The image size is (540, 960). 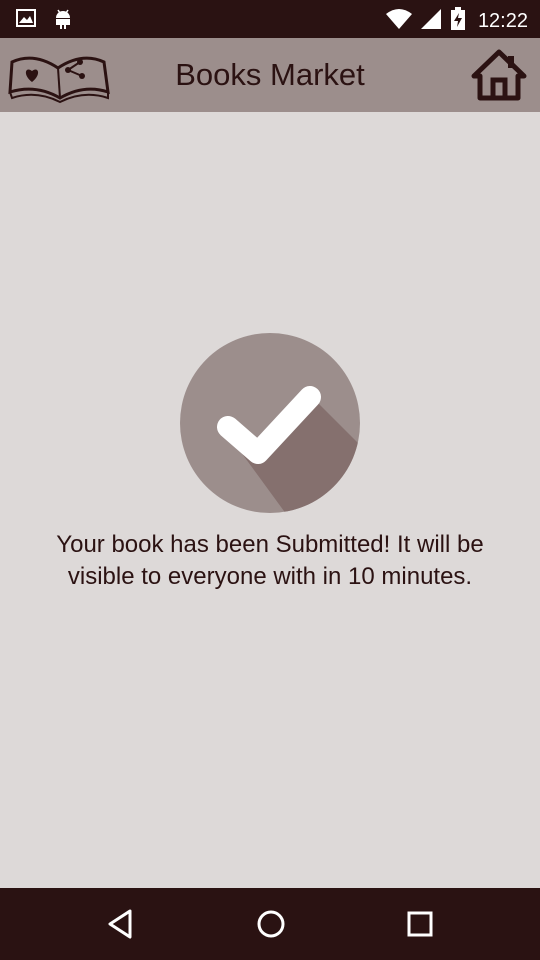 What do you see at coordinates (63, 21) in the screenshot?
I see `android-icon` at bounding box center [63, 21].